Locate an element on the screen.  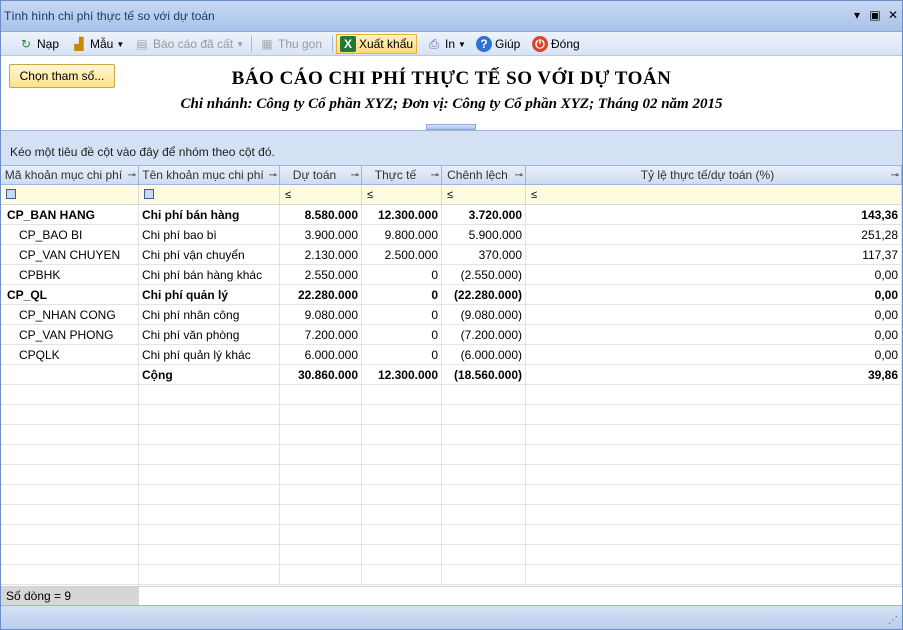
cell-diff: 370.000 is located at coordinates (484, 255).